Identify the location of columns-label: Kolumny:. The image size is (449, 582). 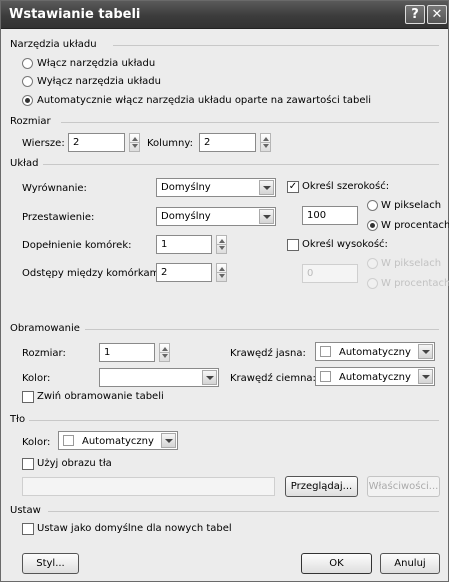
(170, 143).